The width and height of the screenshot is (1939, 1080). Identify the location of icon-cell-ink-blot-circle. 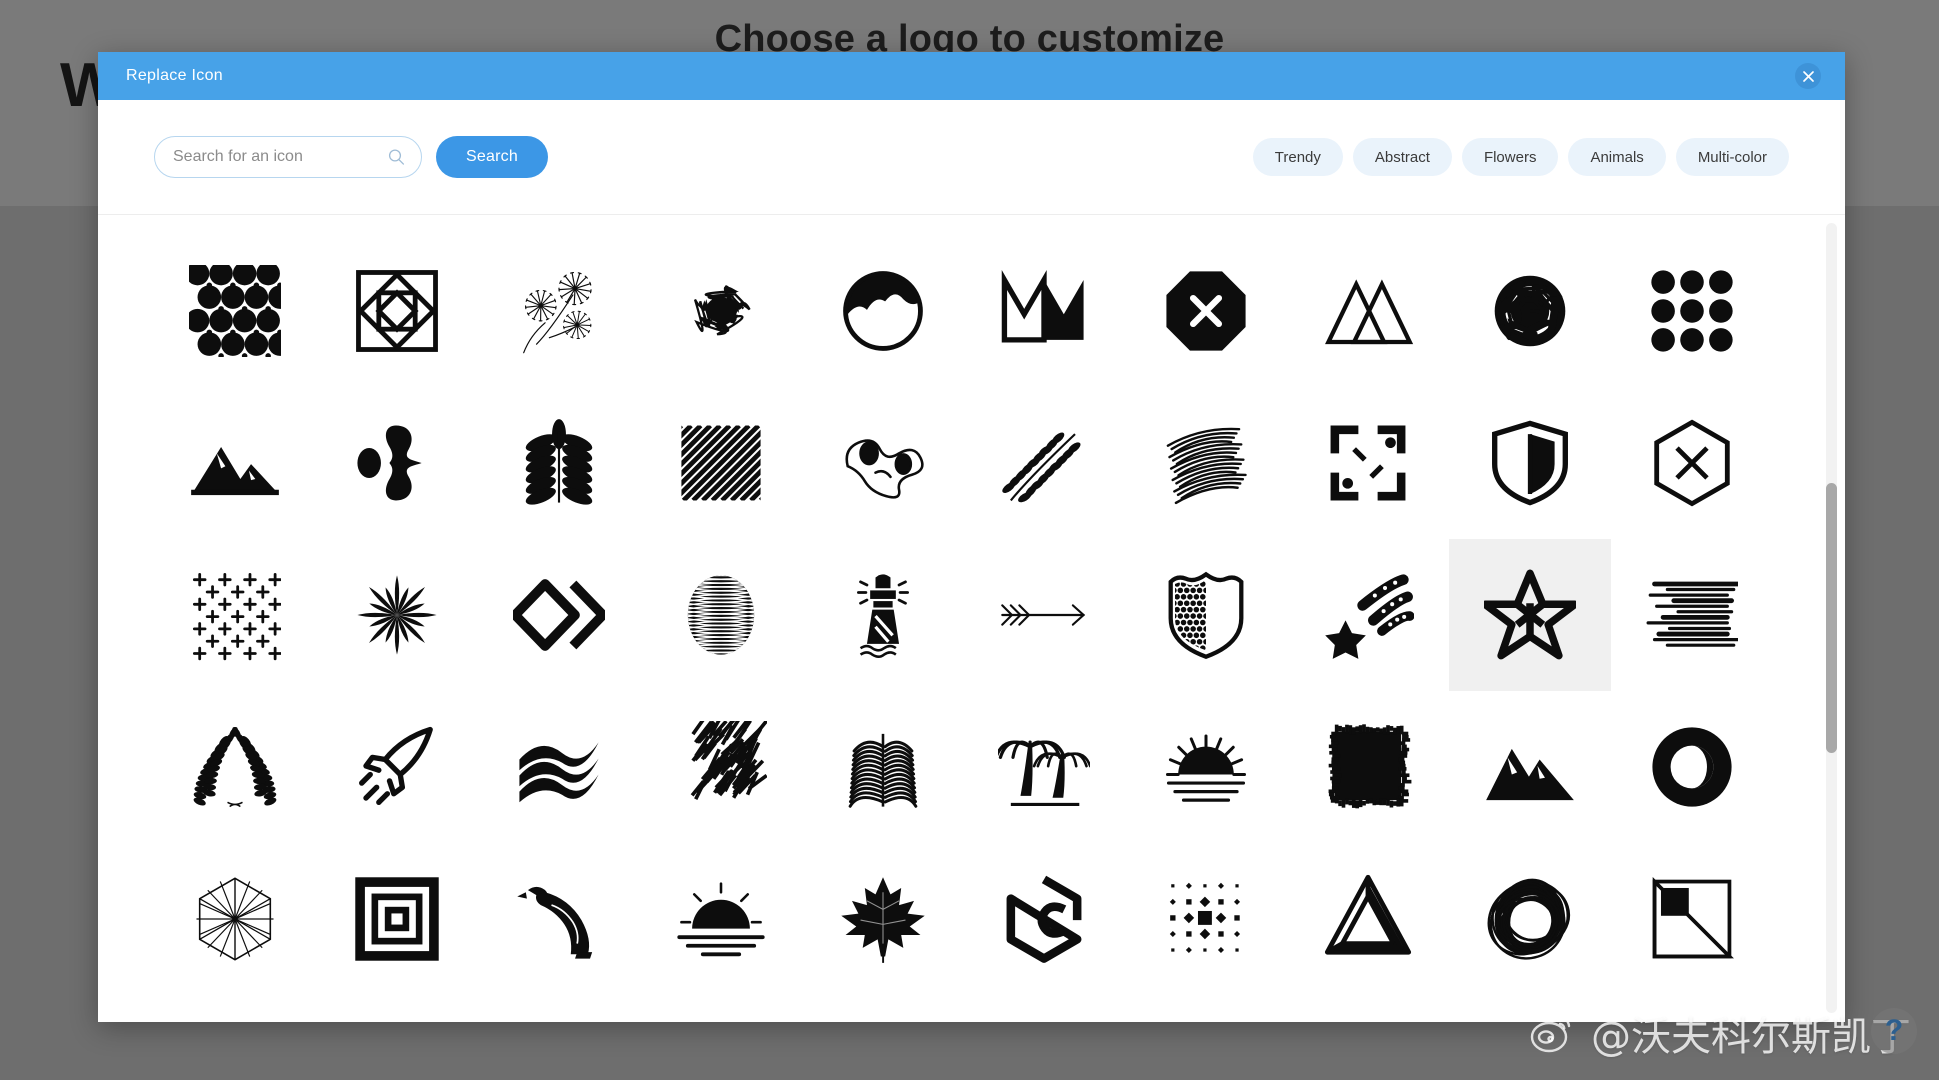
(1530, 311).